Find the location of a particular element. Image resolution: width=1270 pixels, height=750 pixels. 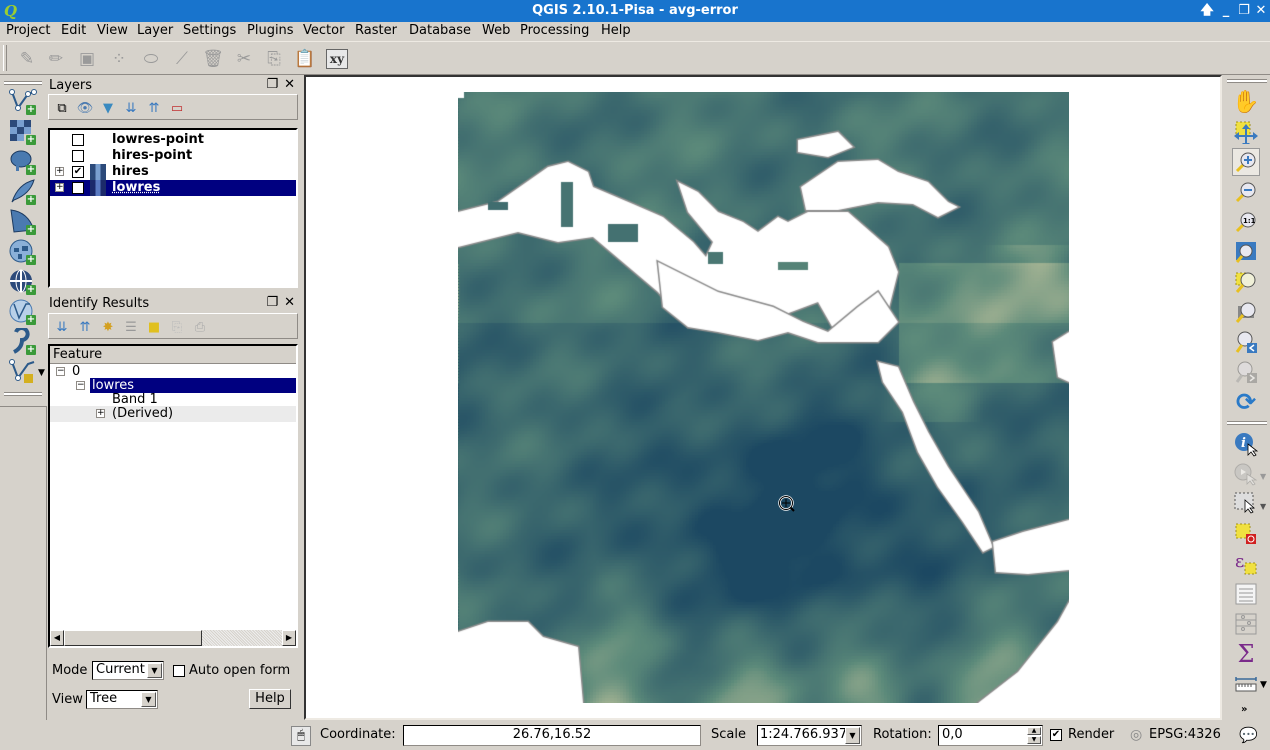

measure-line-icon is located at coordinates (1246, 684).